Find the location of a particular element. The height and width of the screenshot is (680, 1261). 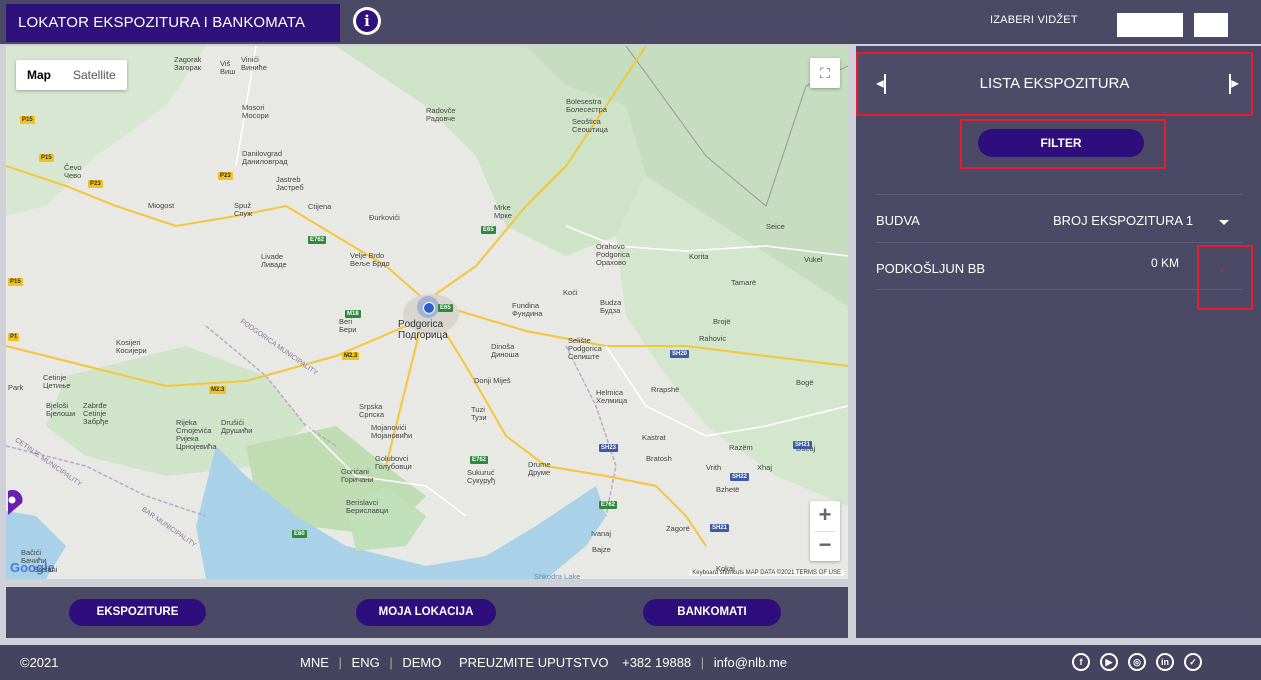

map-place-label: E80 is located at coordinates (299, 534).